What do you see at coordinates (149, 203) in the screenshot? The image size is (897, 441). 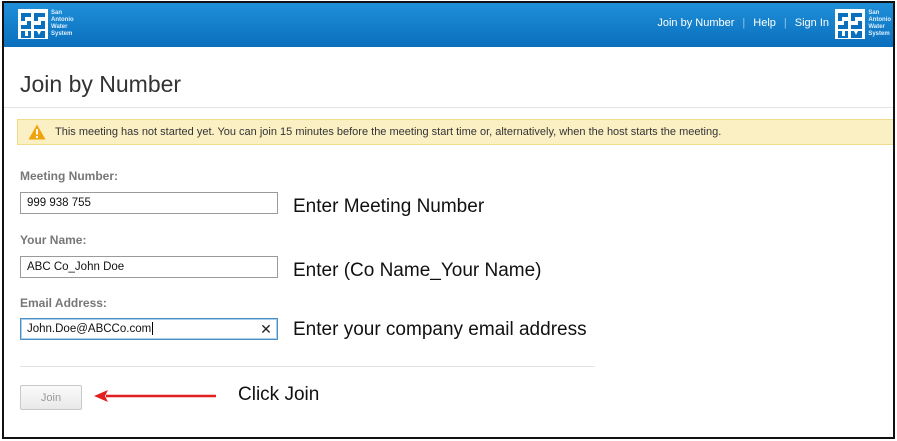 I see `meeting-number-input: 999 938 755` at bounding box center [149, 203].